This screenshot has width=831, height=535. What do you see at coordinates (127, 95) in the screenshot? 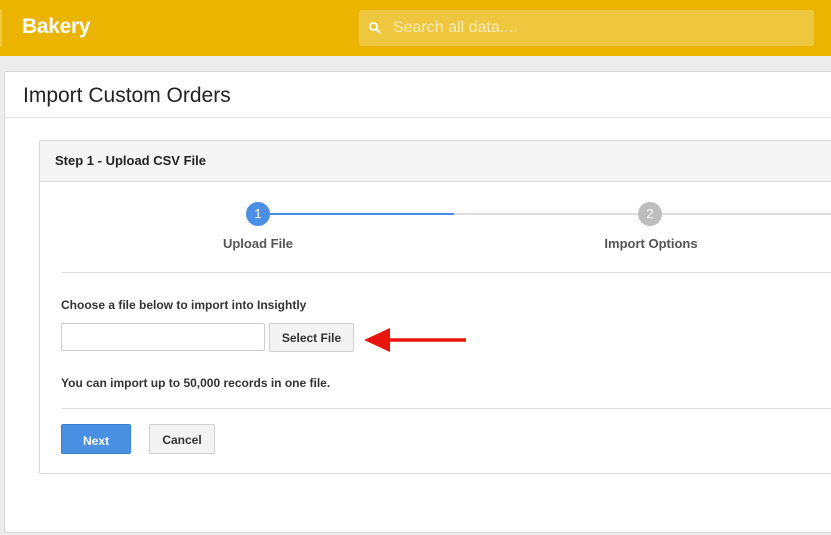
I see `page-title: Import Custom Orders` at bounding box center [127, 95].